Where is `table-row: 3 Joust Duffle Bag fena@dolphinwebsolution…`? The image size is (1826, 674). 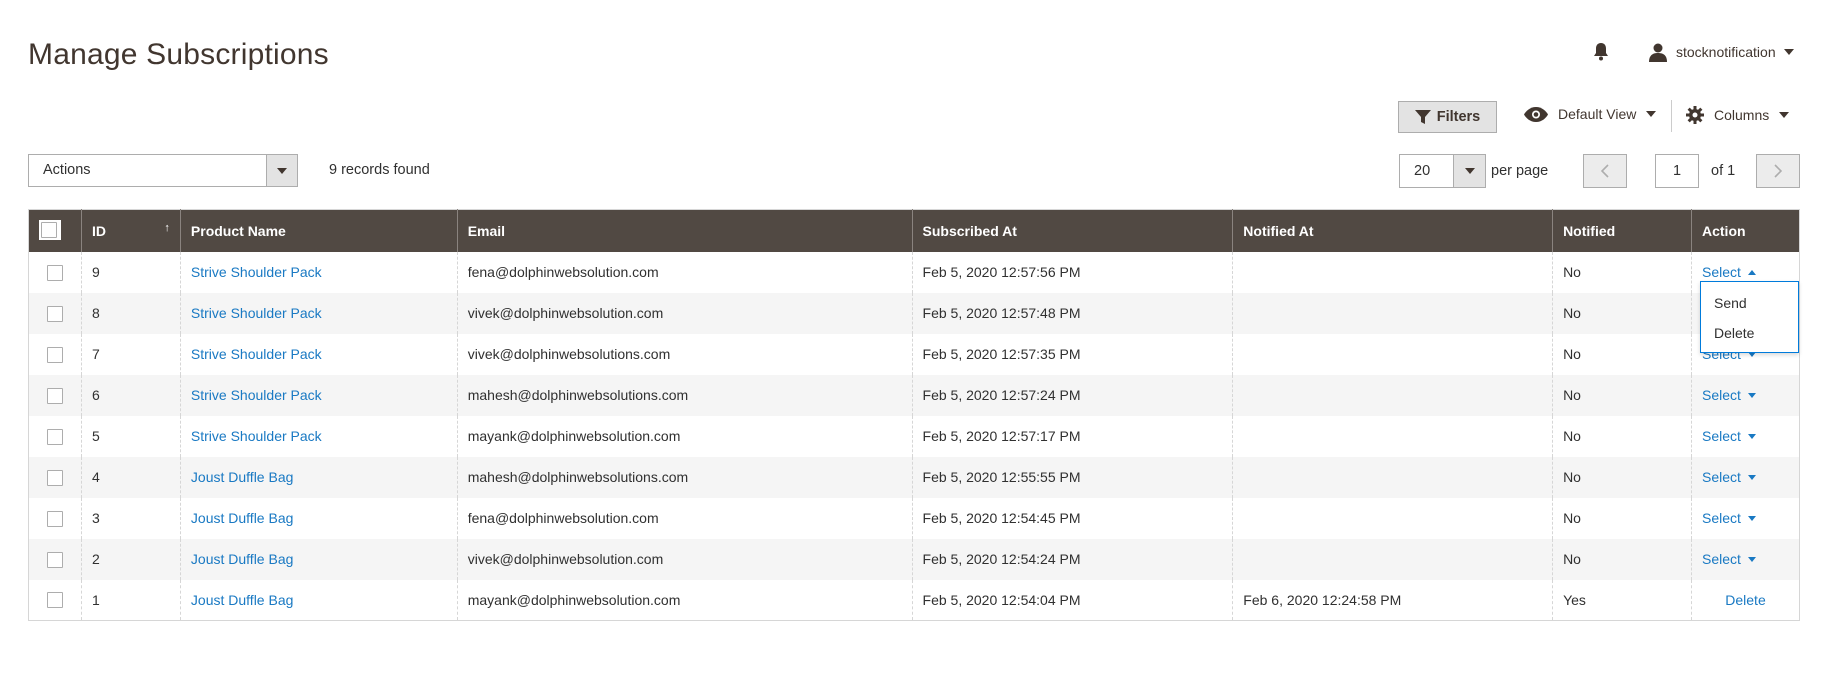
table-row: 3 Joust Duffle Bag fena@dolphinwebsolution… is located at coordinates (914, 518).